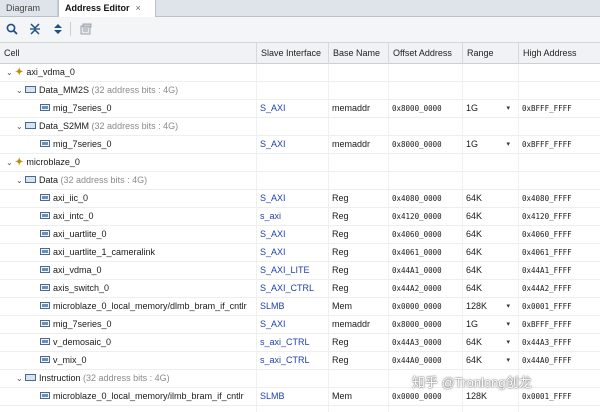  I want to click on cell-slave-interface: S_AXI_LITE, so click(292, 270).